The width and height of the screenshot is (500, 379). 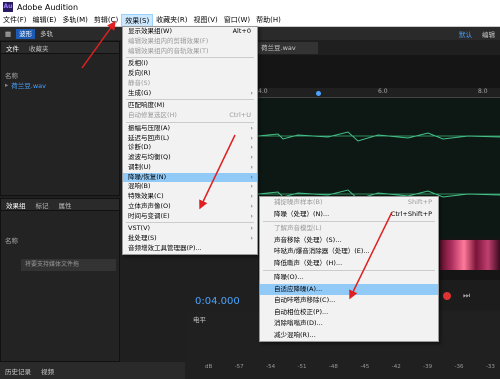 I want to click on arrow-to-effects-menu, so click(x=98, y=44).